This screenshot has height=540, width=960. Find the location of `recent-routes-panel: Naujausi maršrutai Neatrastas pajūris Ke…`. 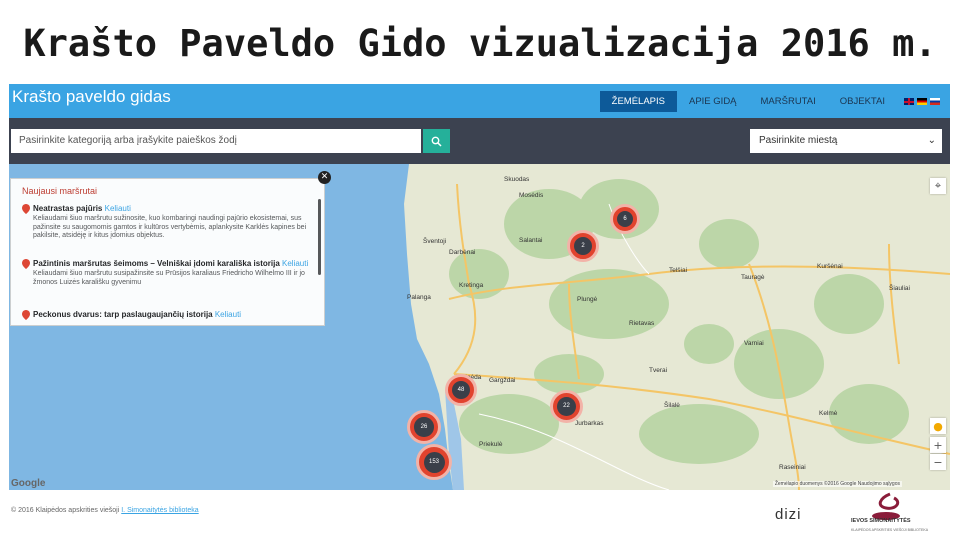

recent-routes-panel: Naujausi maršrutai Neatrastas pajūris Ke… is located at coordinates (167, 252).